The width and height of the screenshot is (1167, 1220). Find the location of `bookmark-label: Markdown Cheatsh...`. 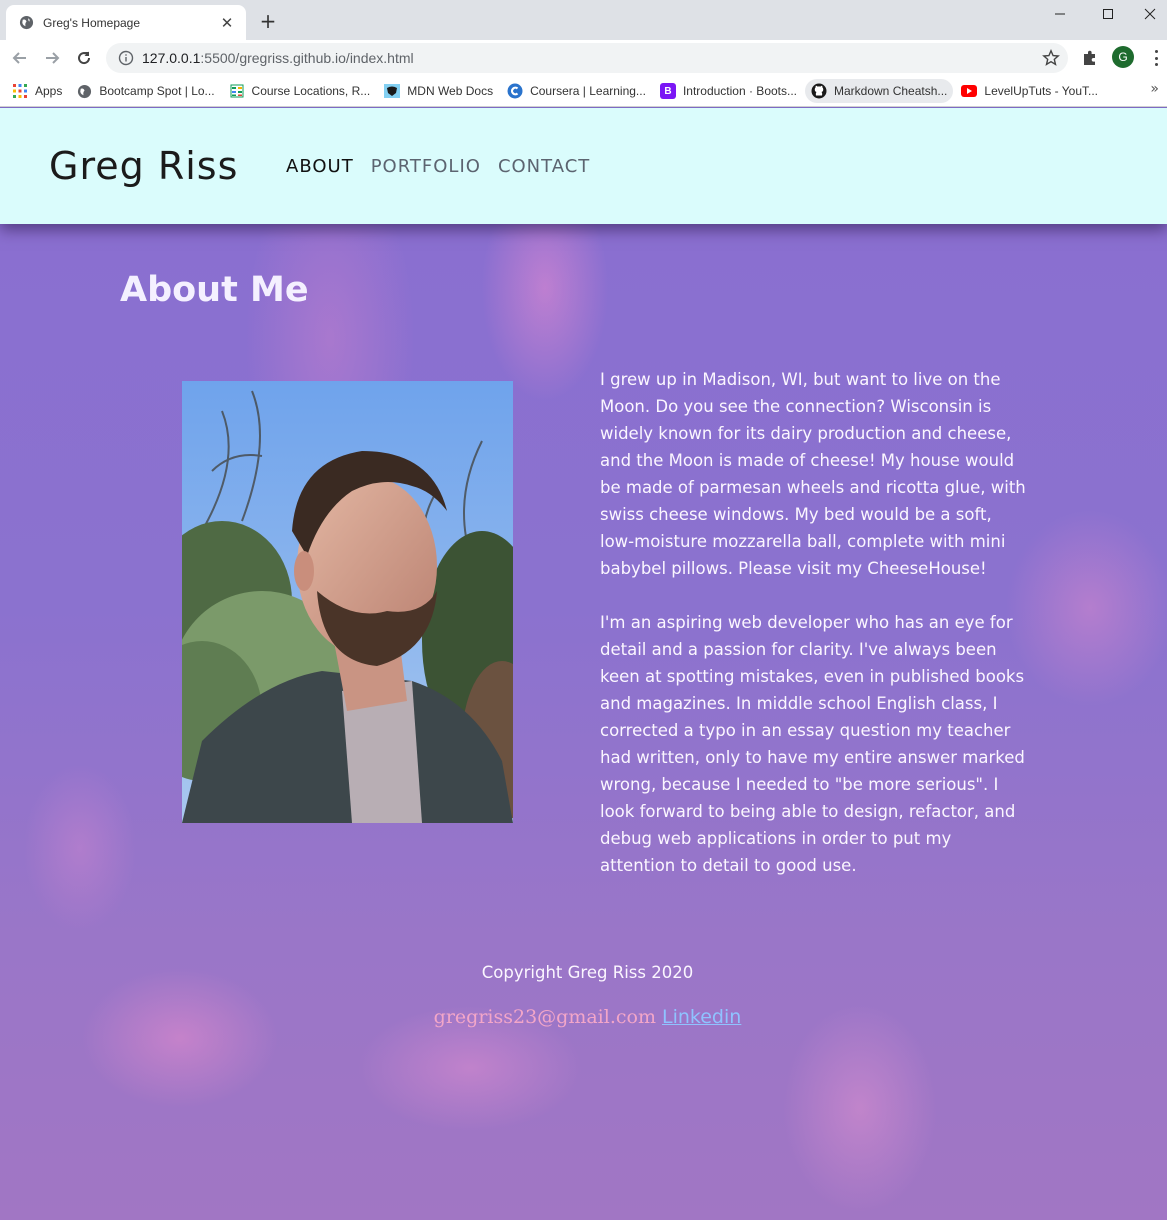

bookmark-label: Markdown Cheatsh... is located at coordinates (891, 91).